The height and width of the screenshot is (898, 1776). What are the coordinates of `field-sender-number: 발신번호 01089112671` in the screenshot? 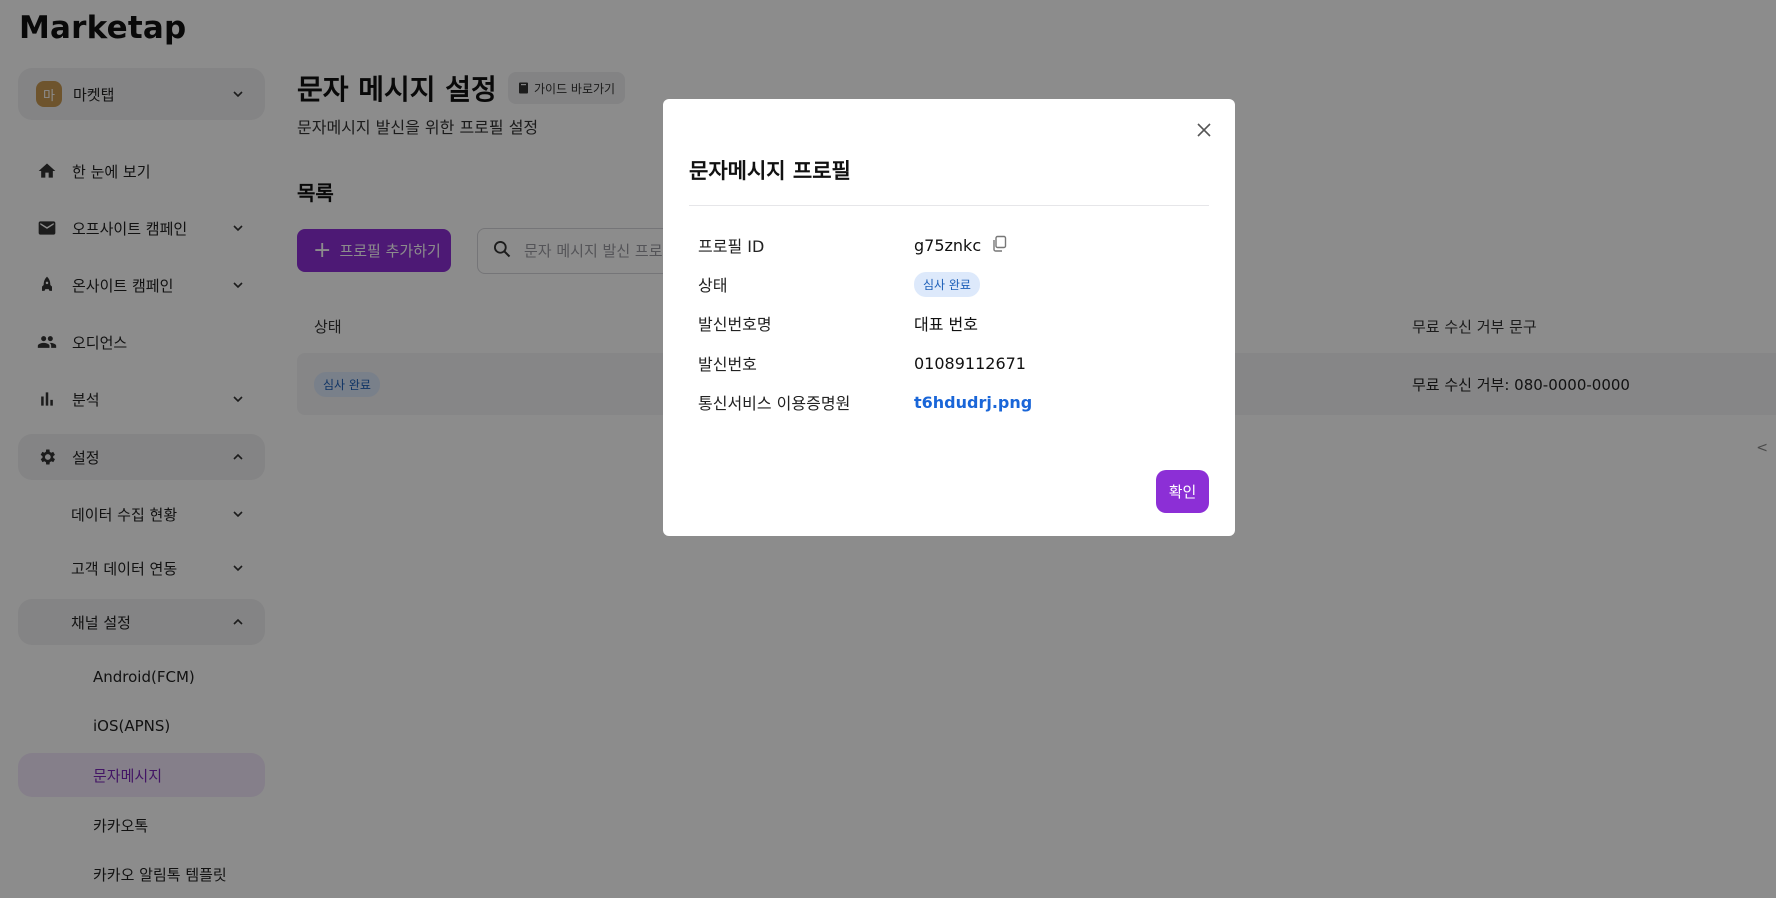 It's located at (953, 363).